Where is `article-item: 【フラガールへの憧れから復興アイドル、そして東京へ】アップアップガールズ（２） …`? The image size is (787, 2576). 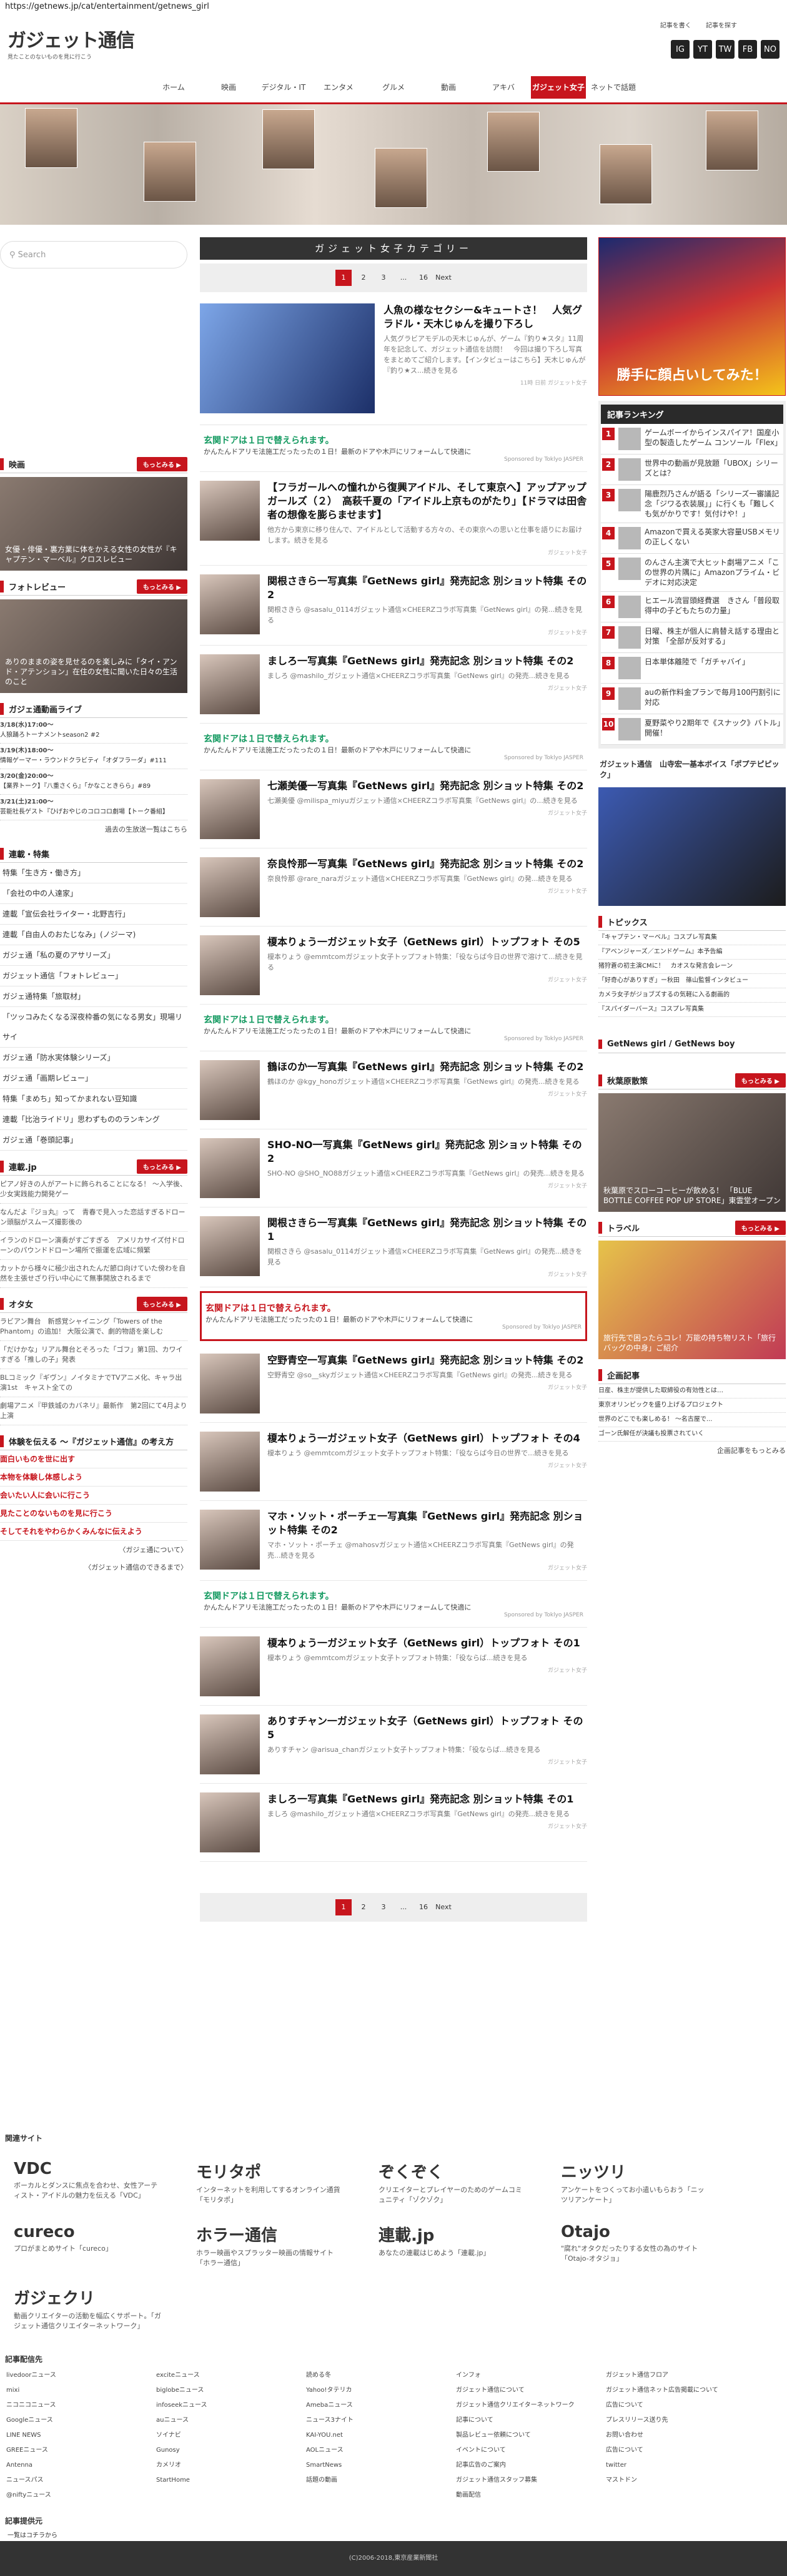
article-item: 【フラガールへの憧れから復興アイドル、そして東京へ】アップアップガールズ（２） … is located at coordinates (393, 519).